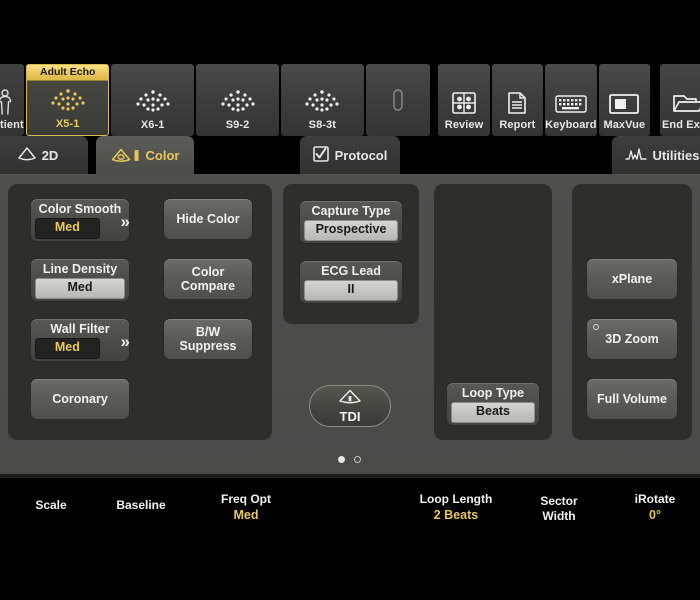 The width and height of the screenshot is (700, 600). Describe the element at coordinates (6, 102) in the screenshot. I see `person-icon` at that location.